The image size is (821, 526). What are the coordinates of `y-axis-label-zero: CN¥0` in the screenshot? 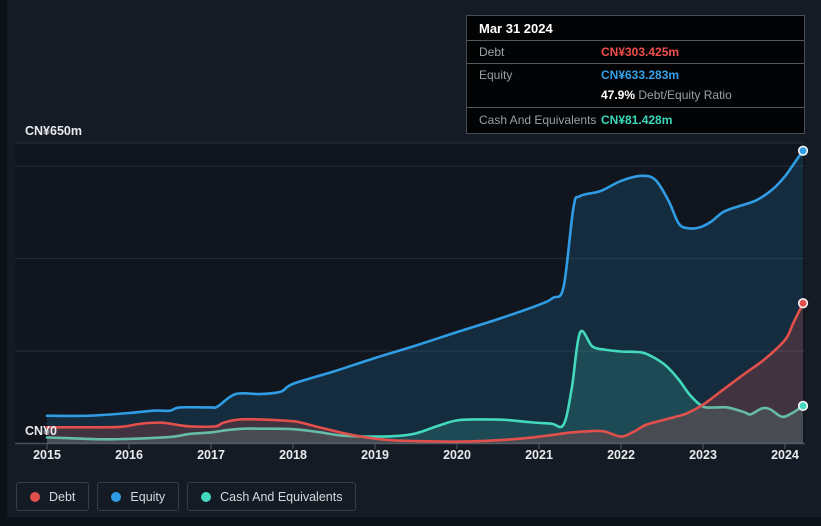 It's located at (41, 431).